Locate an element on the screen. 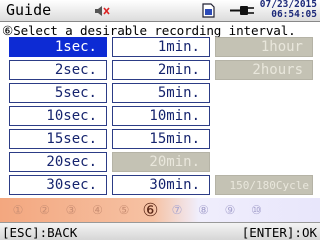  step-indicator: ④ is located at coordinates (98, 210).